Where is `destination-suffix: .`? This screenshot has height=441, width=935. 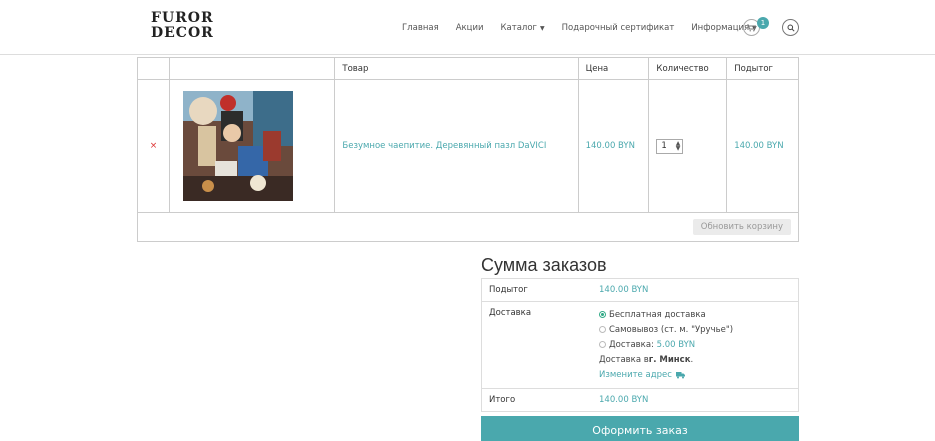
destination-suffix: . is located at coordinates (692, 359).